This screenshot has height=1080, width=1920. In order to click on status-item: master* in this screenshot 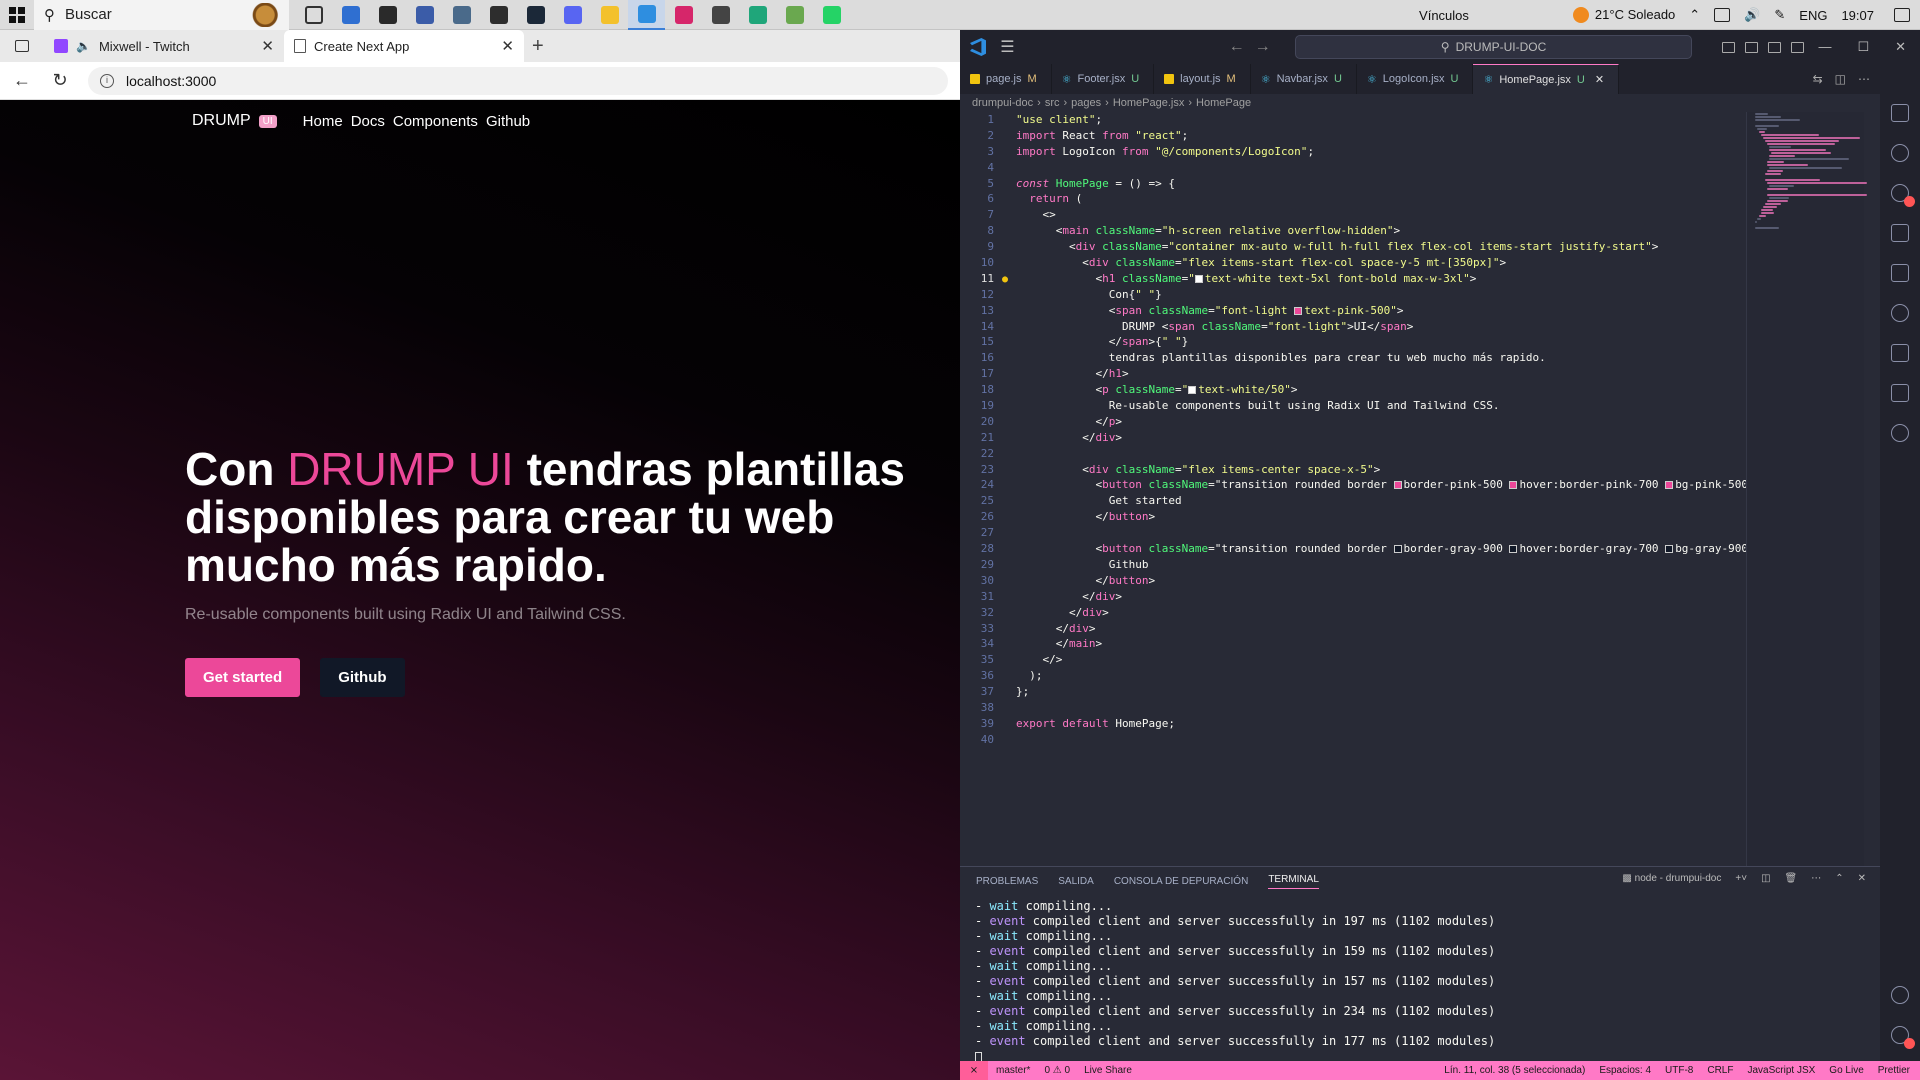, I will do `click(1013, 1070)`.